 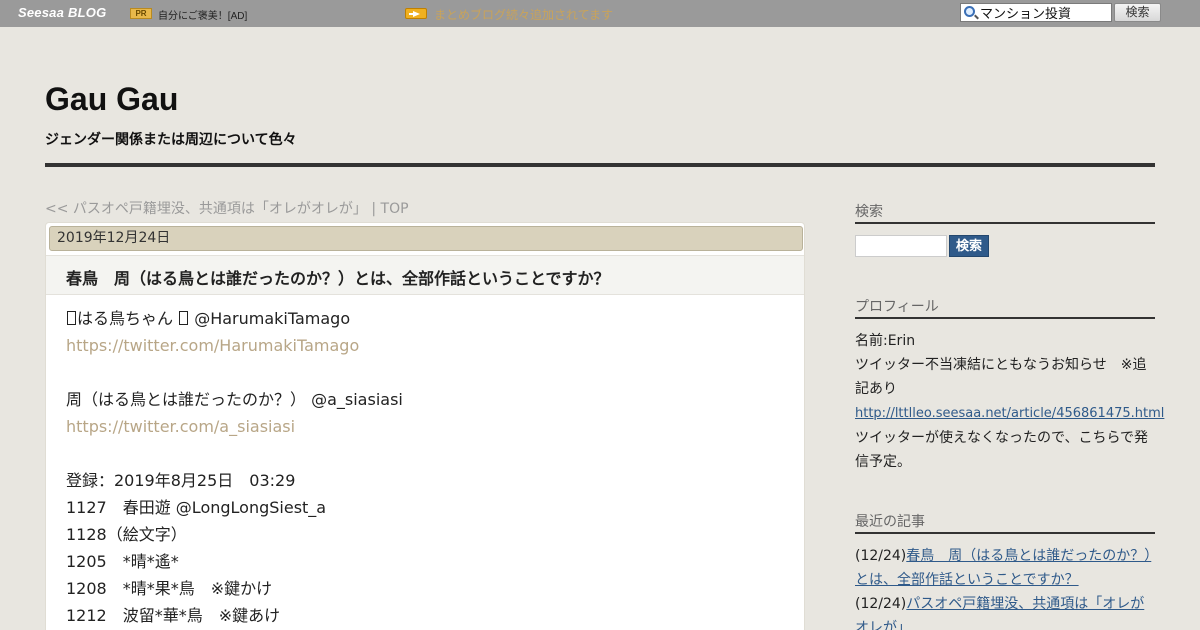 I want to click on body-line: https://twitter.com/a_siasiasi, so click(x=426, y=426).